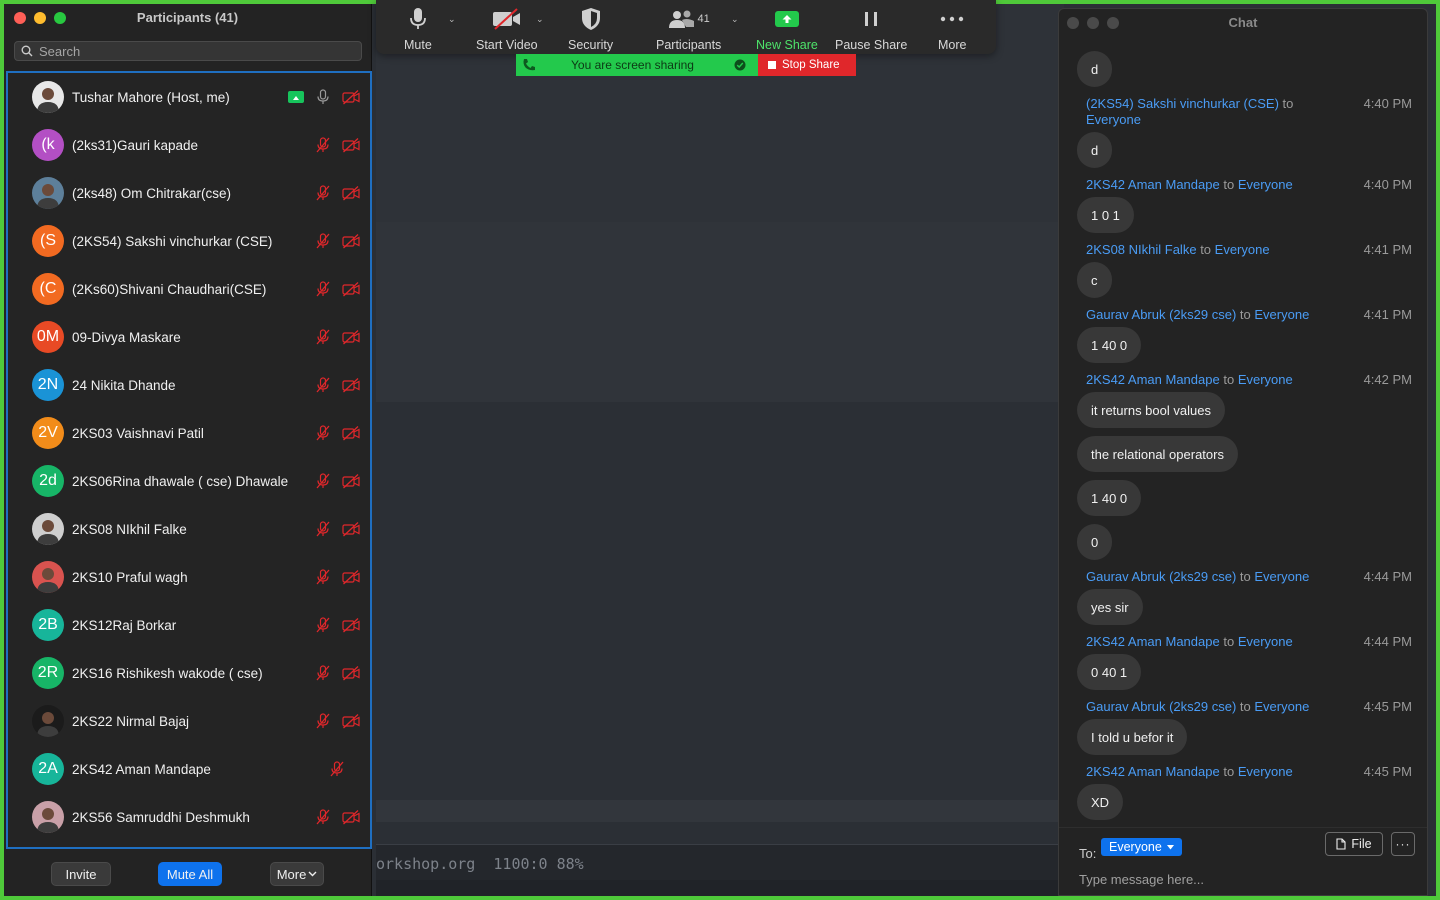  What do you see at coordinates (591, 45) in the screenshot?
I see `security-label: Security` at bounding box center [591, 45].